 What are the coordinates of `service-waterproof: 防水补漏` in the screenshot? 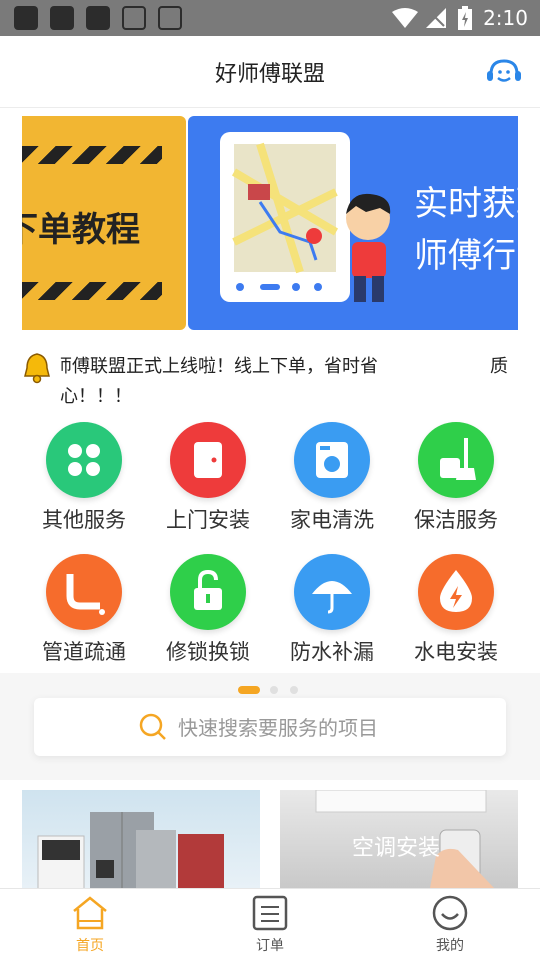 It's located at (332, 610).